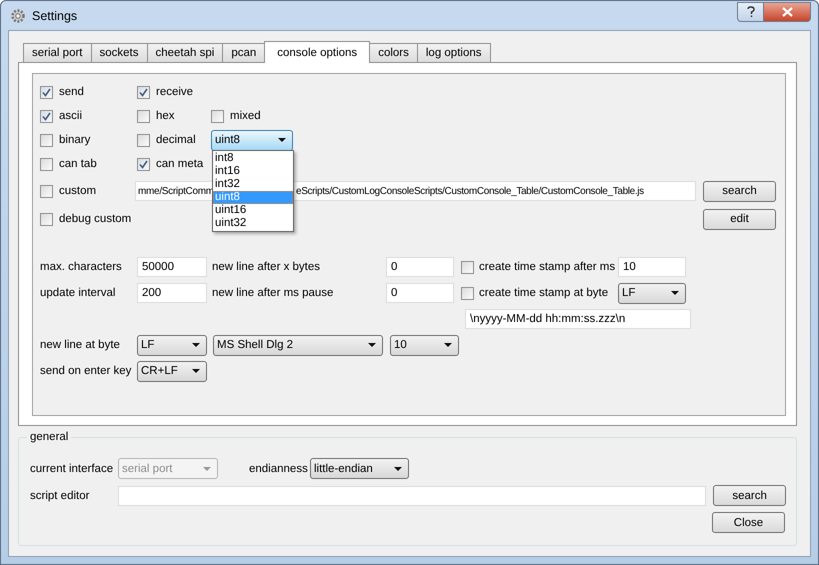 The image size is (819, 565). What do you see at coordinates (72, 468) in the screenshot?
I see `field-label: current interface` at bounding box center [72, 468].